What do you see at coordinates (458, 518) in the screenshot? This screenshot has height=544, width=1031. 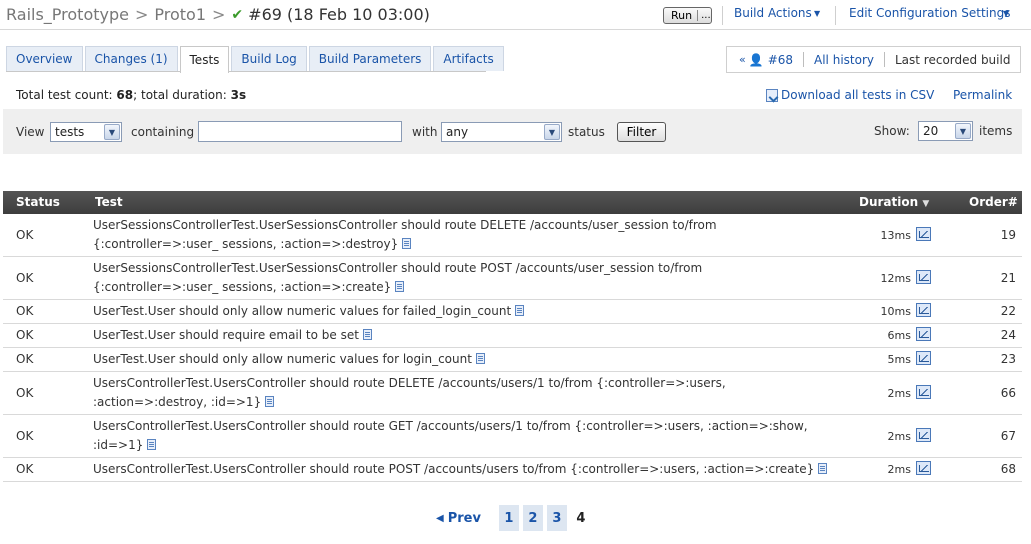 I see `prev-page-button: ◀ Prev` at bounding box center [458, 518].